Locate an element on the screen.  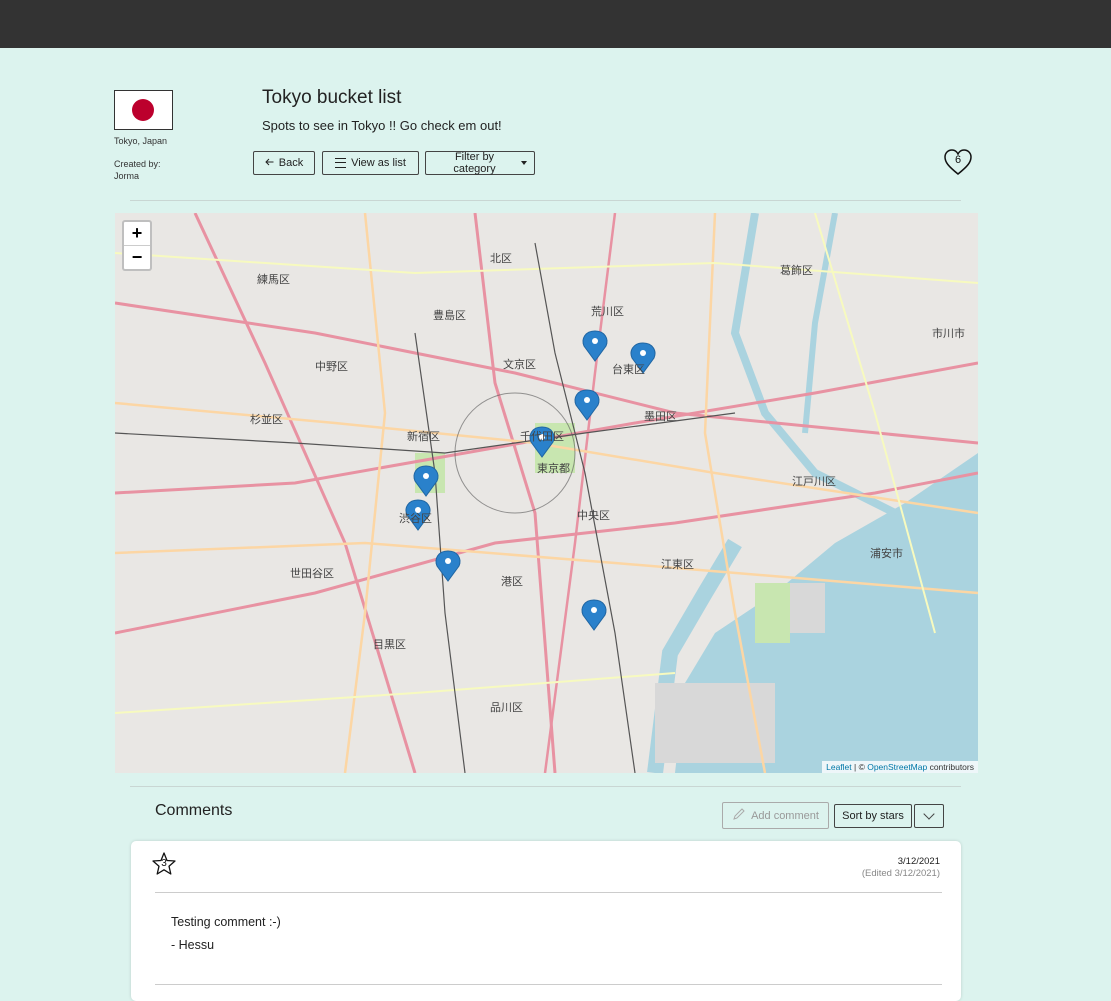
comment-footer-divider is located at coordinates (548, 984).